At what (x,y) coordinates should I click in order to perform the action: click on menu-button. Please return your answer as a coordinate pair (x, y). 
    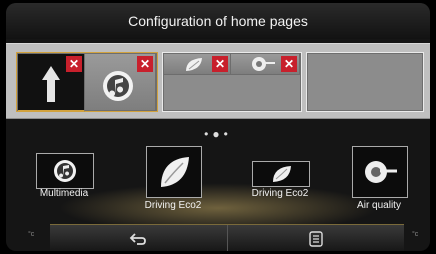
    Looking at the image, I should click on (315, 238).